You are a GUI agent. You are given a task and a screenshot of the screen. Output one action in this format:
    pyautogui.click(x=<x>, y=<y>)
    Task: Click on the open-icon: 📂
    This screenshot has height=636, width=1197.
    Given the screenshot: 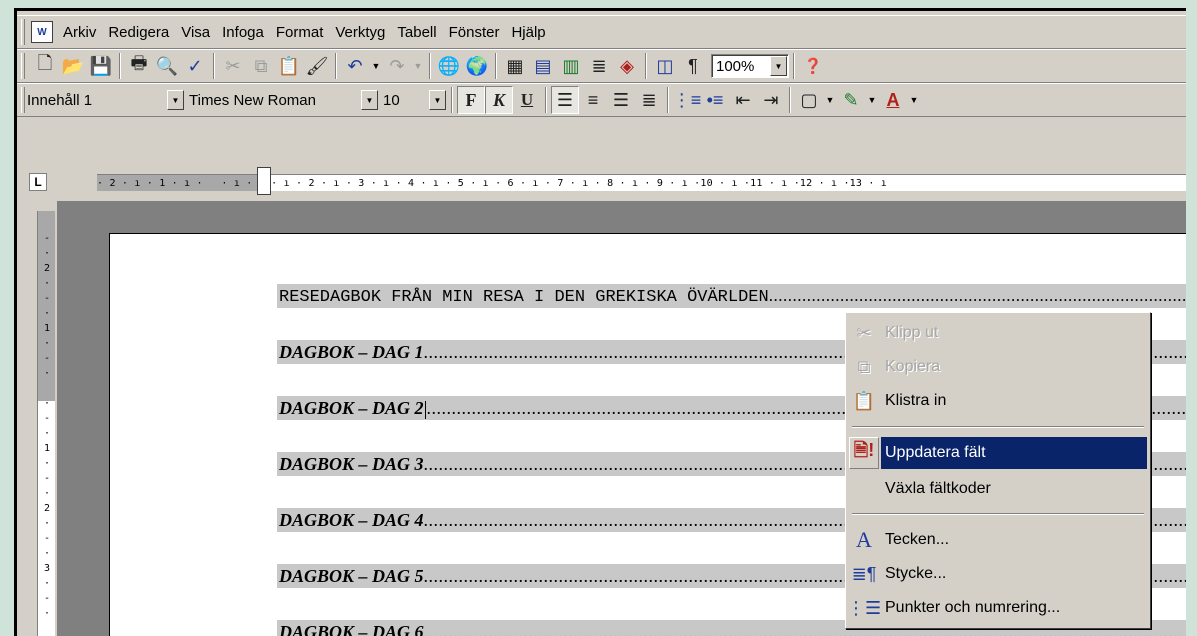 What is the action you would take?
    pyautogui.click(x=73, y=66)
    